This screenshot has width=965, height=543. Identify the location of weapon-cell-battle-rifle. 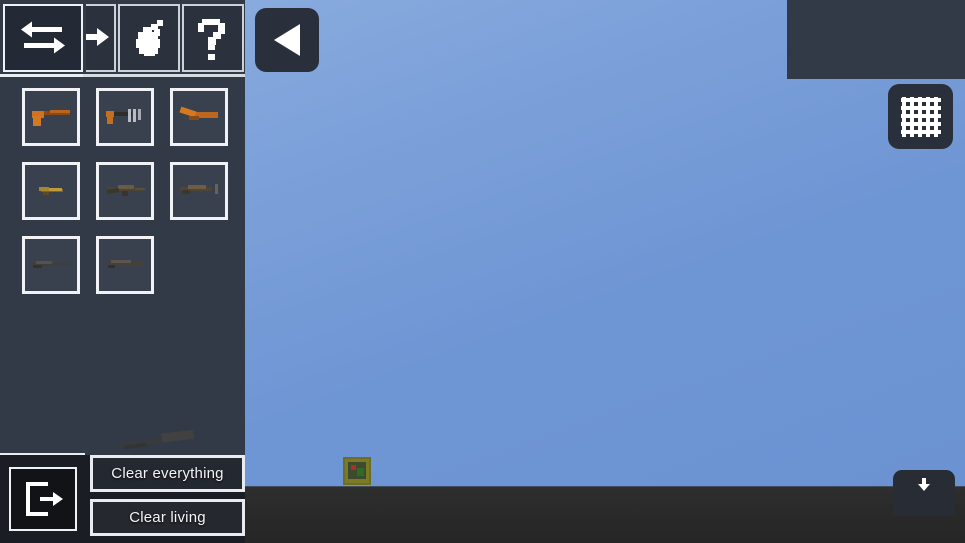
(199, 191).